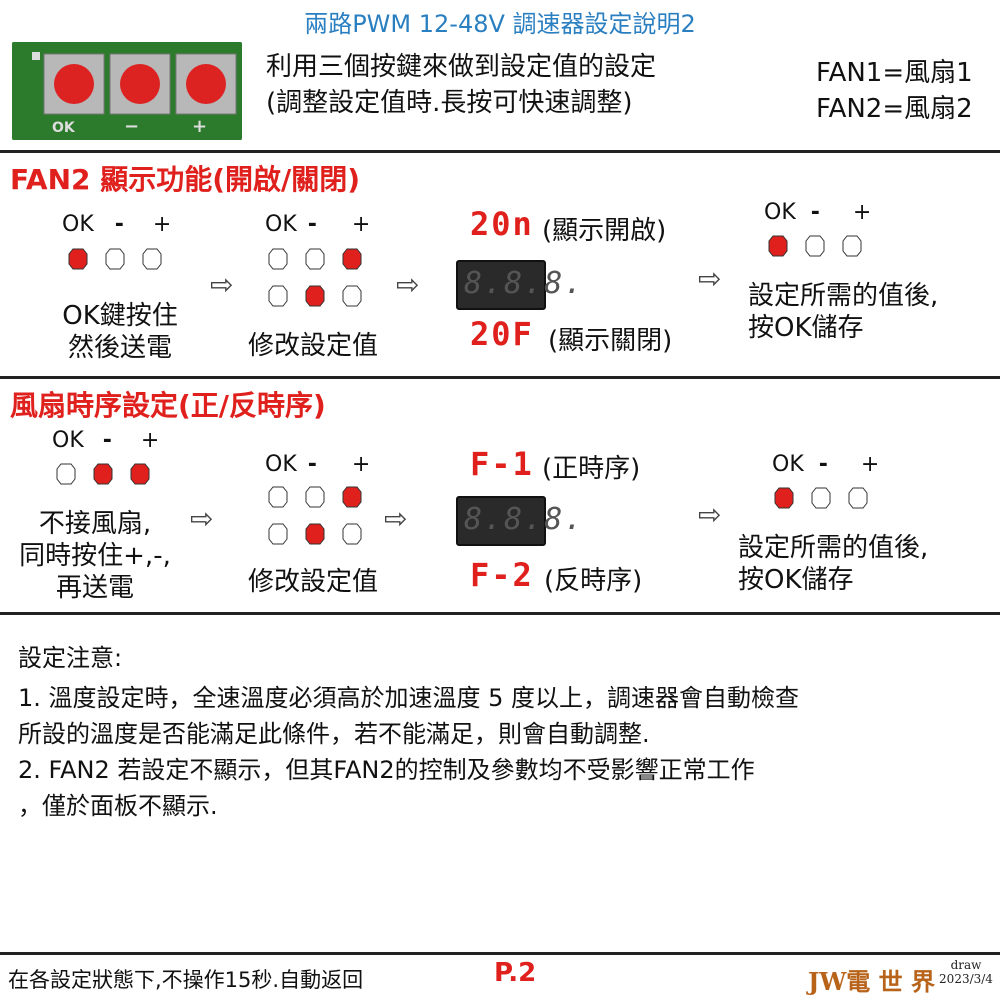  I want to click on display-f1-label: (正時序), so click(591, 469).